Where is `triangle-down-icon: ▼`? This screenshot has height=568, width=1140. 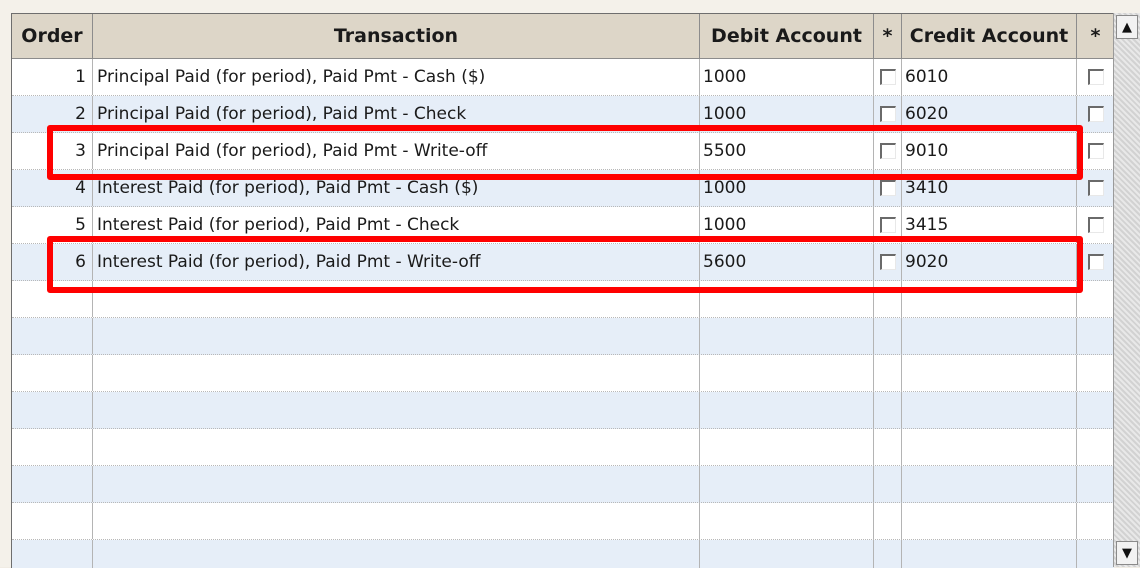 triangle-down-icon: ▼ is located at coordinates (1127, 553).